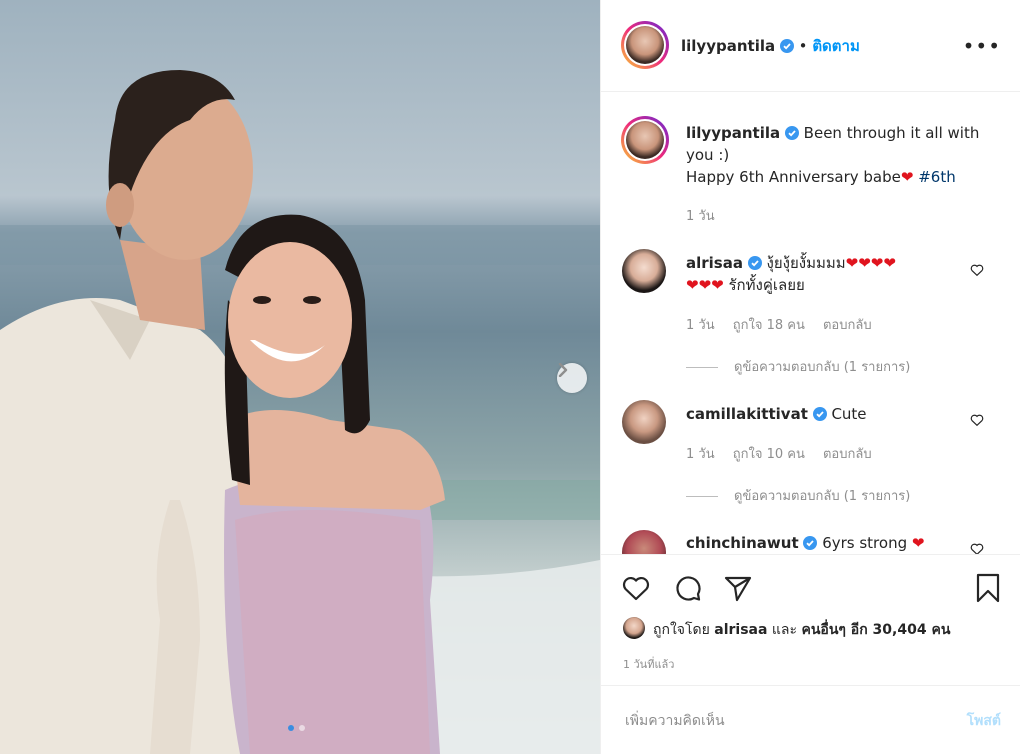 The height and width of the screenshot is (755, 1020). What do you see at coordinates (645, 45) in the screenshot?
I see `author-avatar` at bounding box center [645, 45].